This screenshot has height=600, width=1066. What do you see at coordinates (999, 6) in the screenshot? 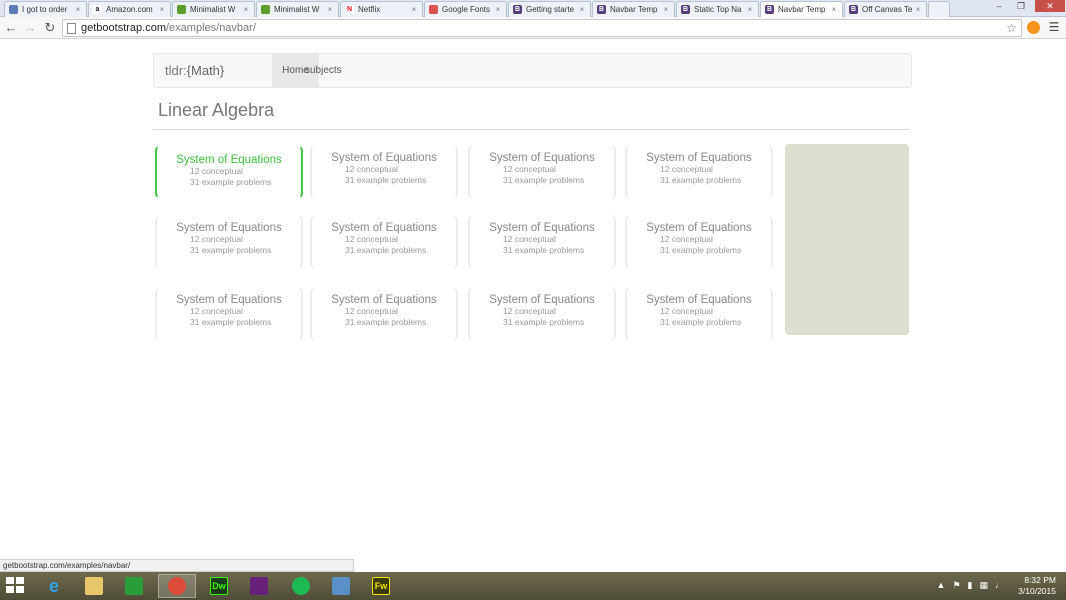
I see `minimize-icon: –` at bounding box center [999, 6].